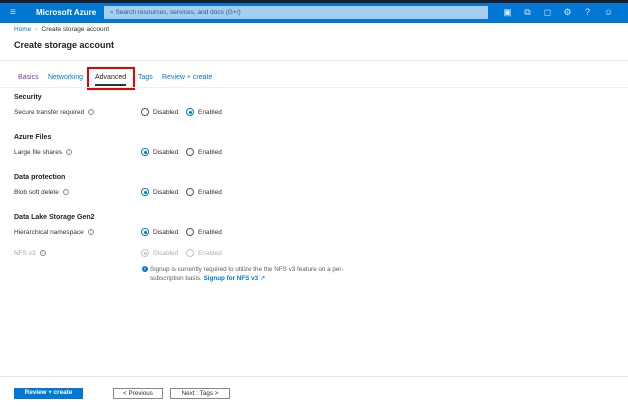  Describe the element at coordinates (608, 12) in the screenshot. I see `feedback-icon: ☺` at that location.